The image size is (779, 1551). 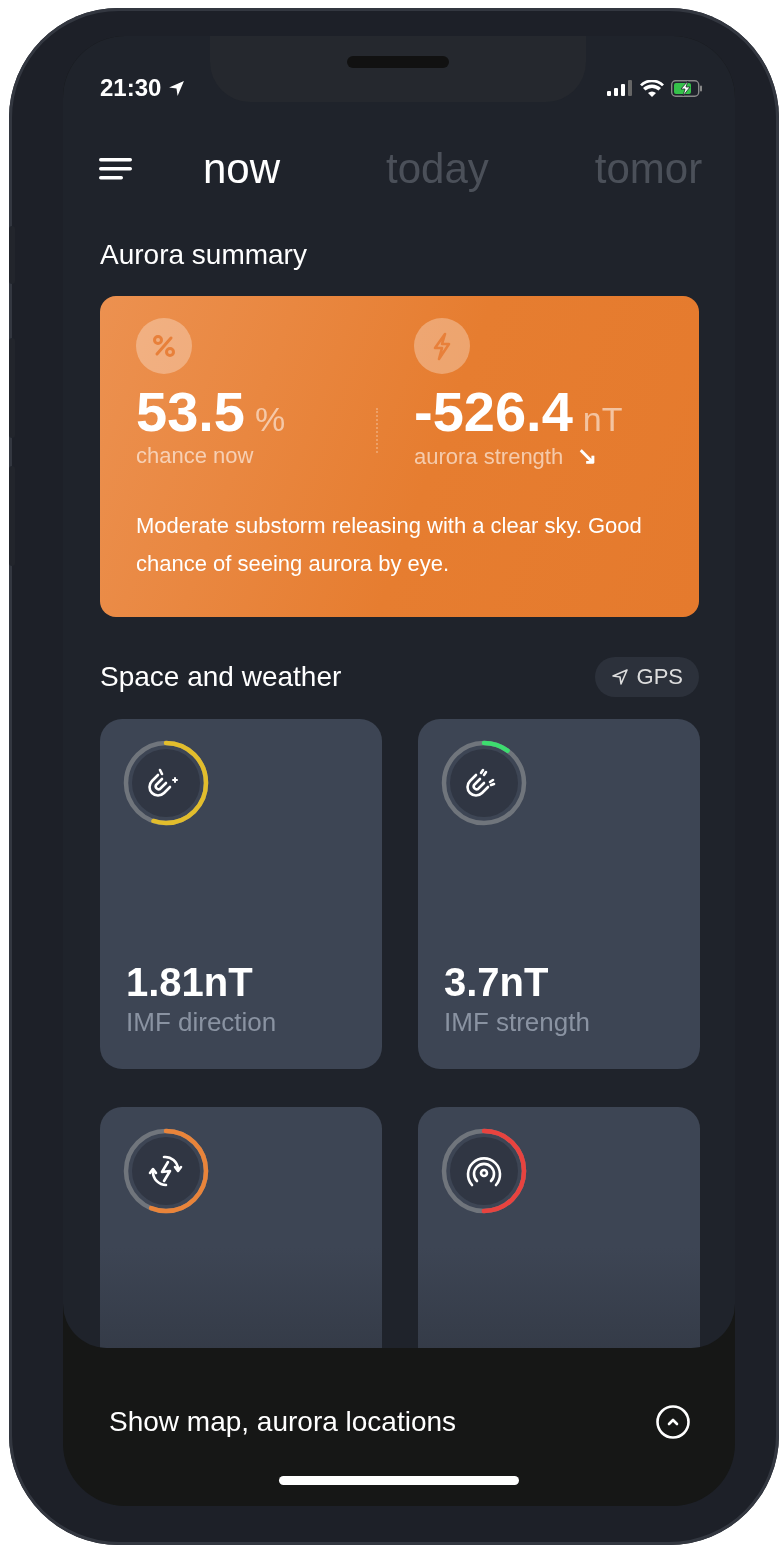 What do you see at coordinates (204, 255) in the screenshot?
I see `section-title: Aurora summary` at bounding box center [204, 255].